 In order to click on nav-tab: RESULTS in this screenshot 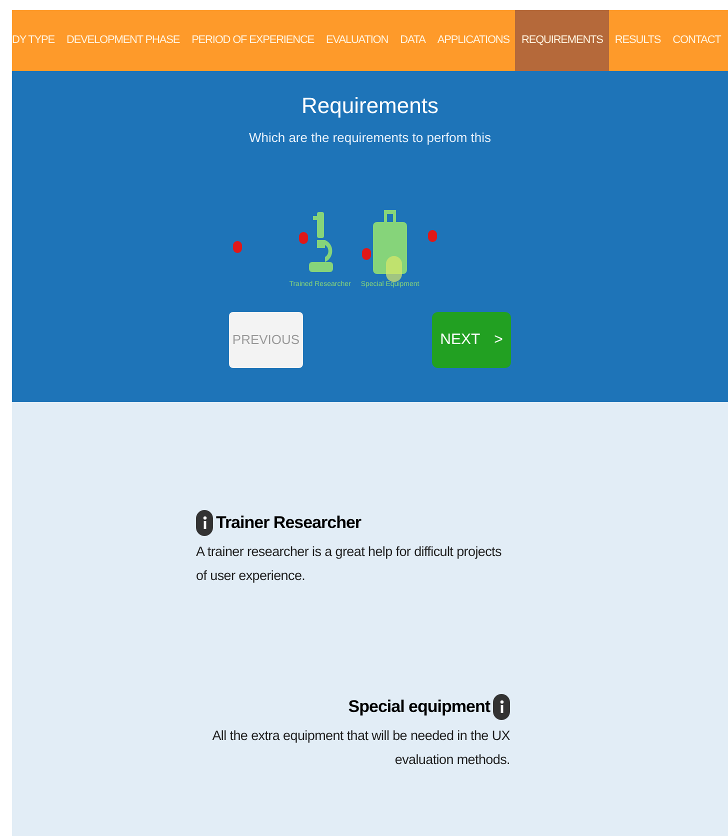, I will do `click(637, 40)`.